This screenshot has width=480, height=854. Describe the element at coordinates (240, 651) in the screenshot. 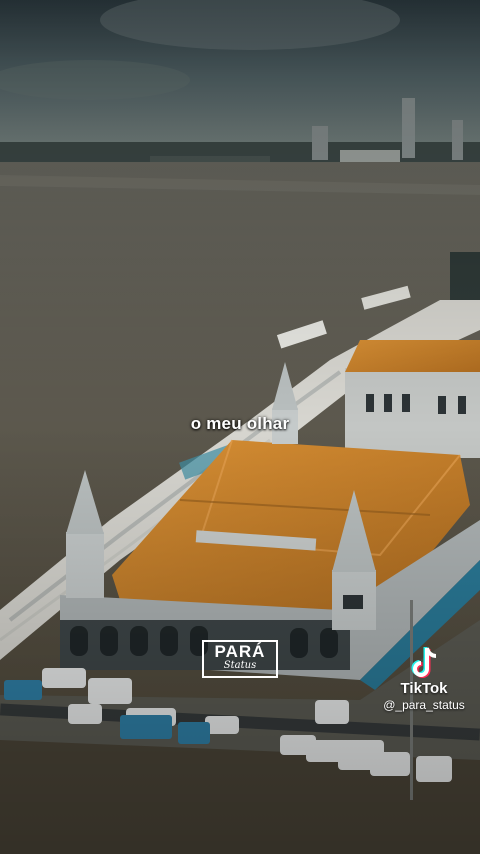

I see `logo-main-text: PARÁ` at that location.